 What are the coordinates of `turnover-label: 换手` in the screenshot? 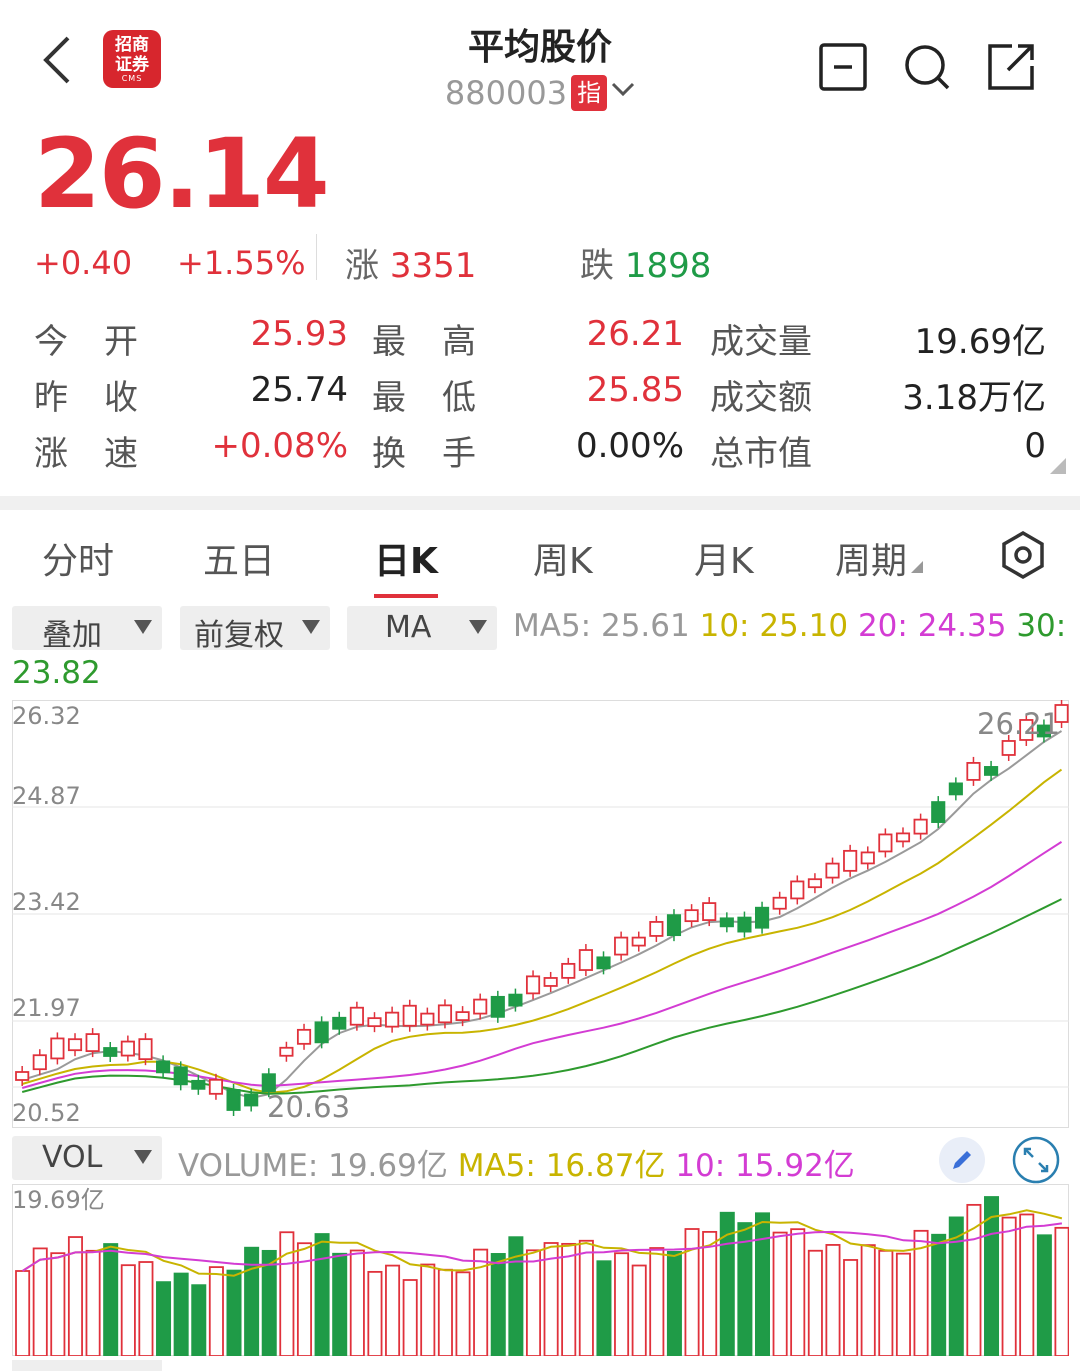 It's located at (442, 454).